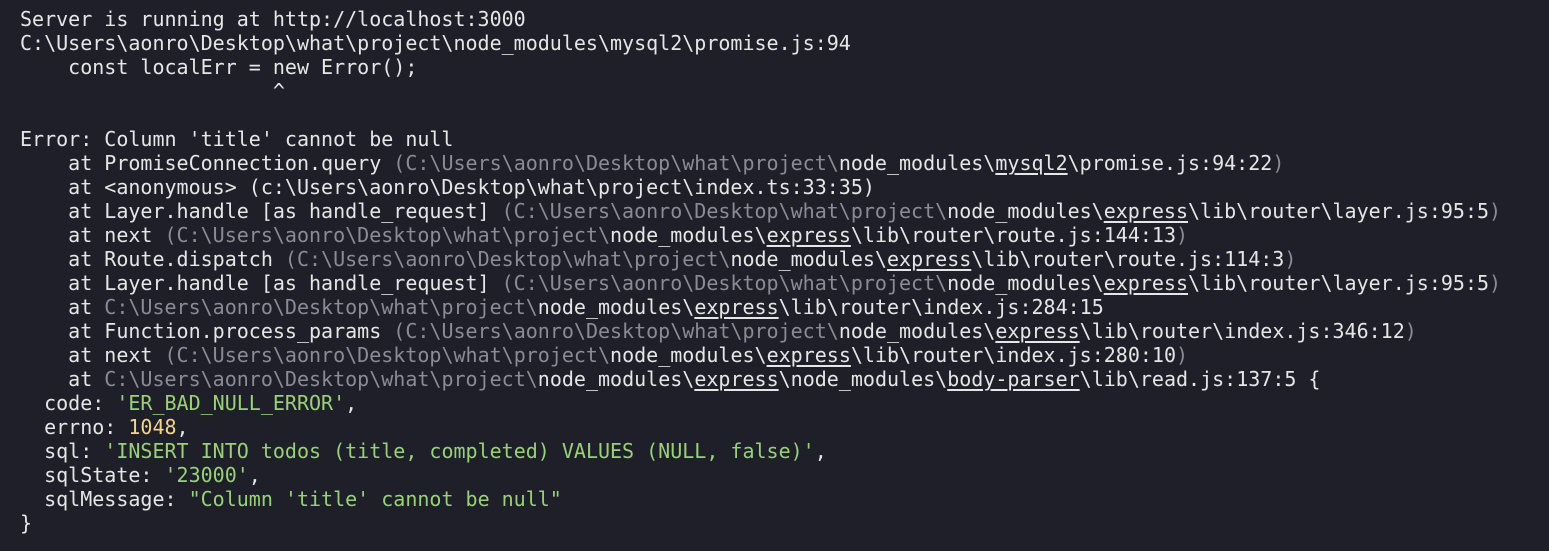  I want to click on terminal-text: errno:, so click(74, 427).